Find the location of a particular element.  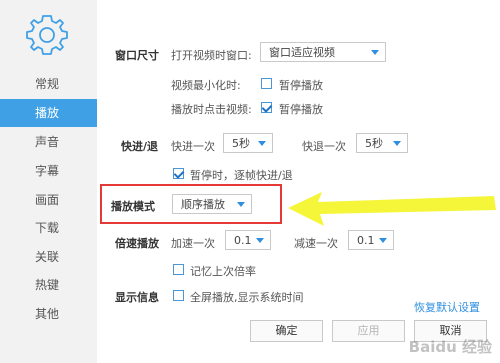

open-video-window-label: 打开视频时窗口: is located at coordinates (211, 55).